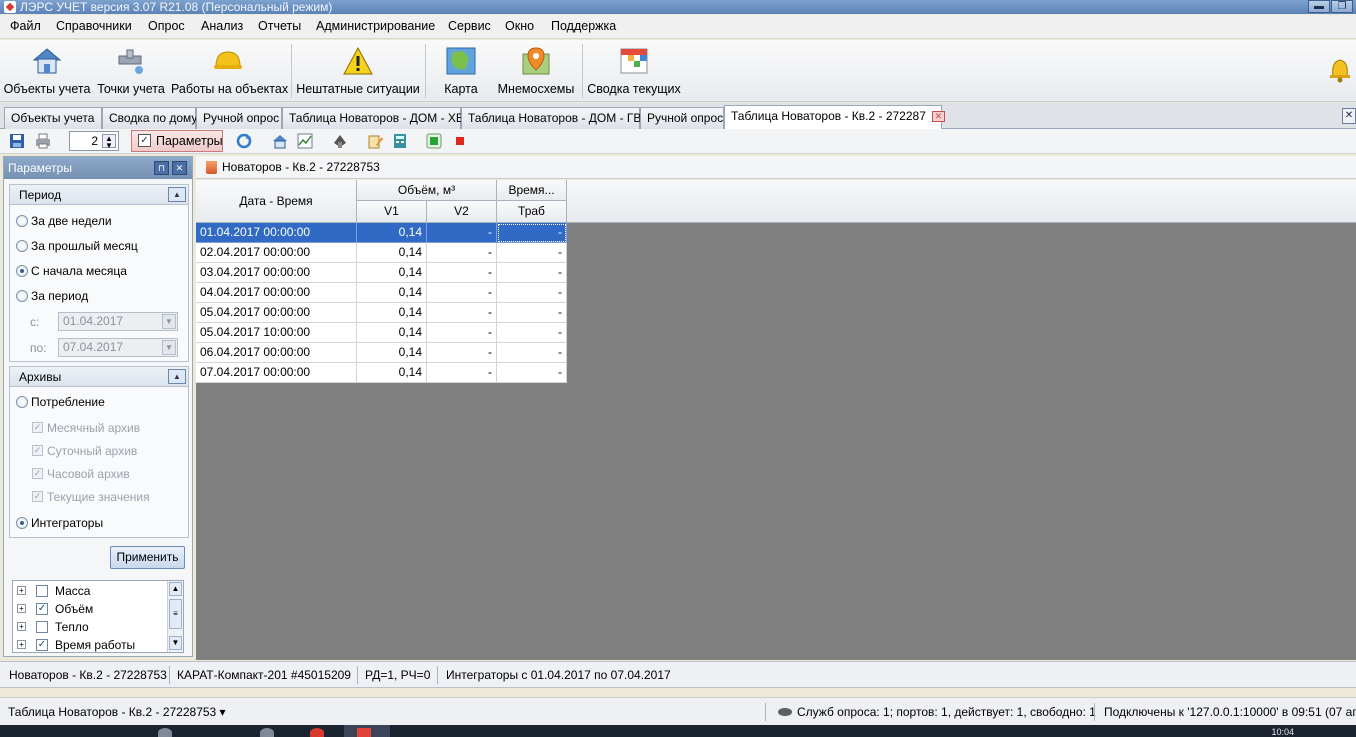  Describe the element at coordinates (21, 644) in the screenshot. I see `expand-icon: +` at that location.